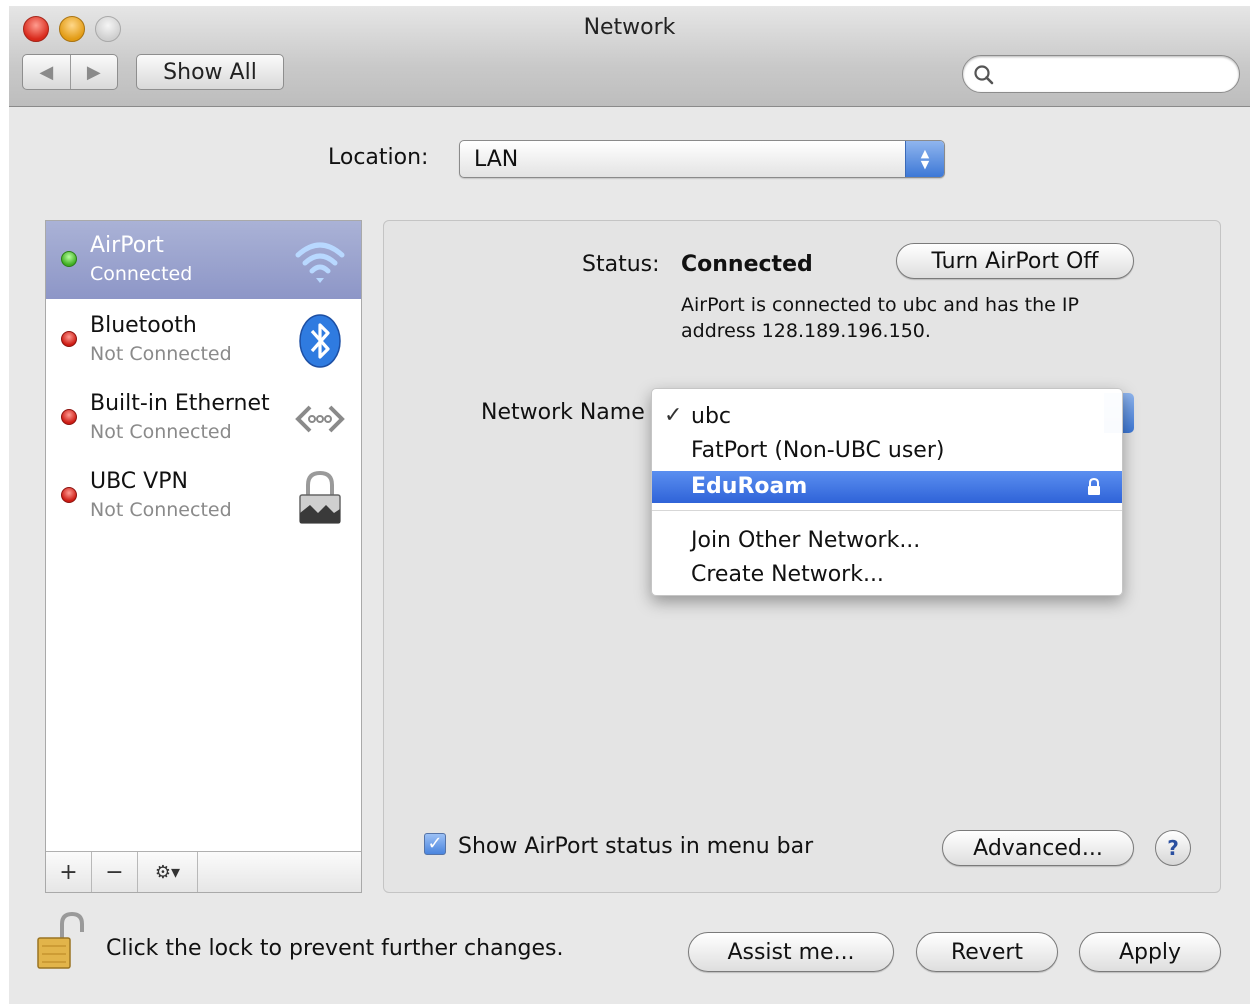  Describe the element at coordinates (46, 72) in the screenshot. I see `back-button: ◀` at that location.